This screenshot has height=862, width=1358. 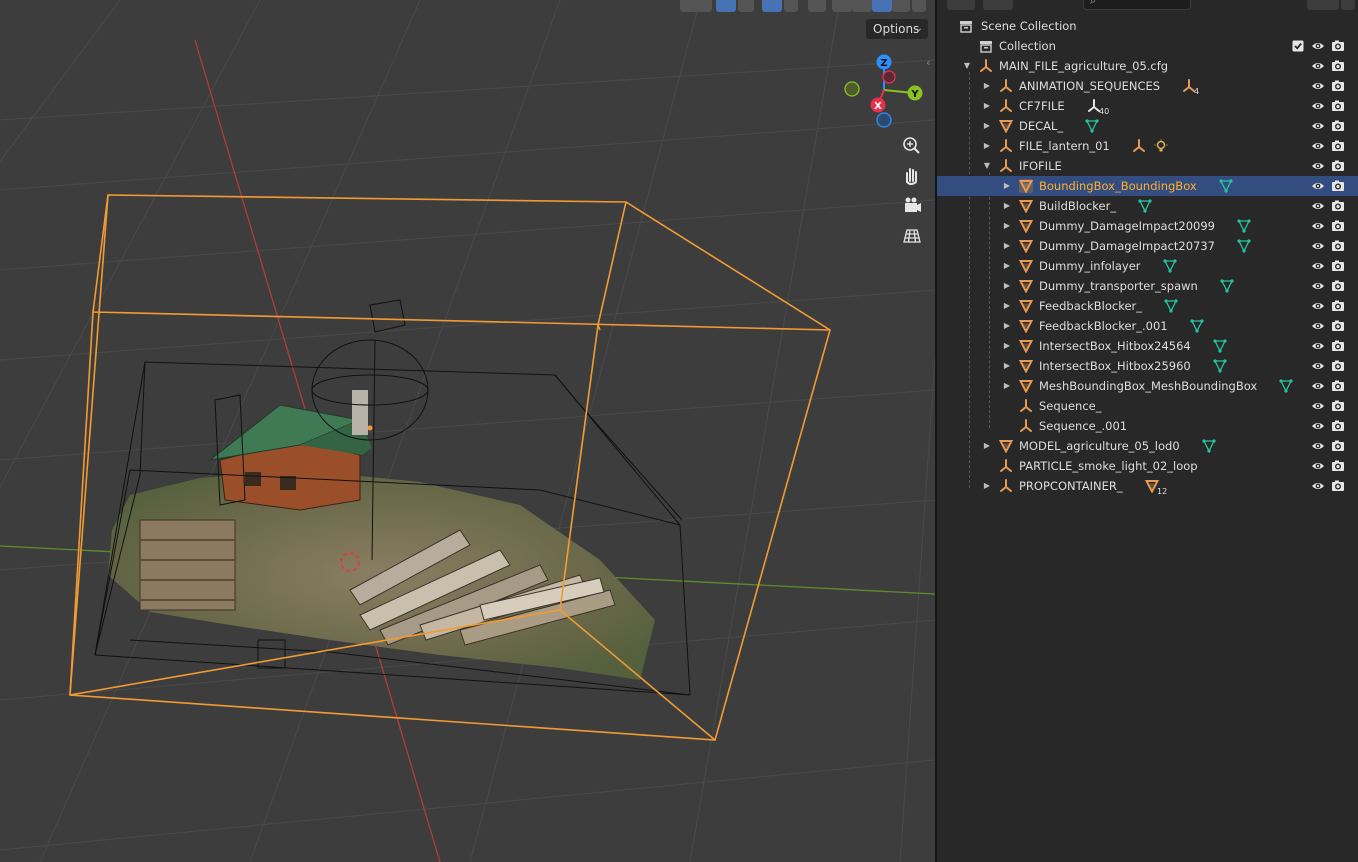 What do you see at coordinates (1147, 26) in the screenshot?
I see `scene-collection-row: Scene Collection` at bounding box center [1147, 26].